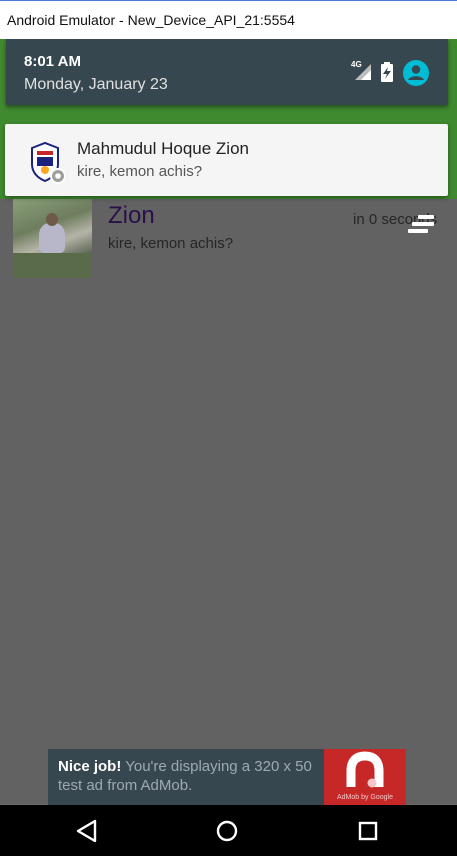 This screenshot has width=457, height=856. What do you see at coordinates (423, 226) in the screenshot?
I see `overflow-menu-icon` at bounding box center [423, 226].